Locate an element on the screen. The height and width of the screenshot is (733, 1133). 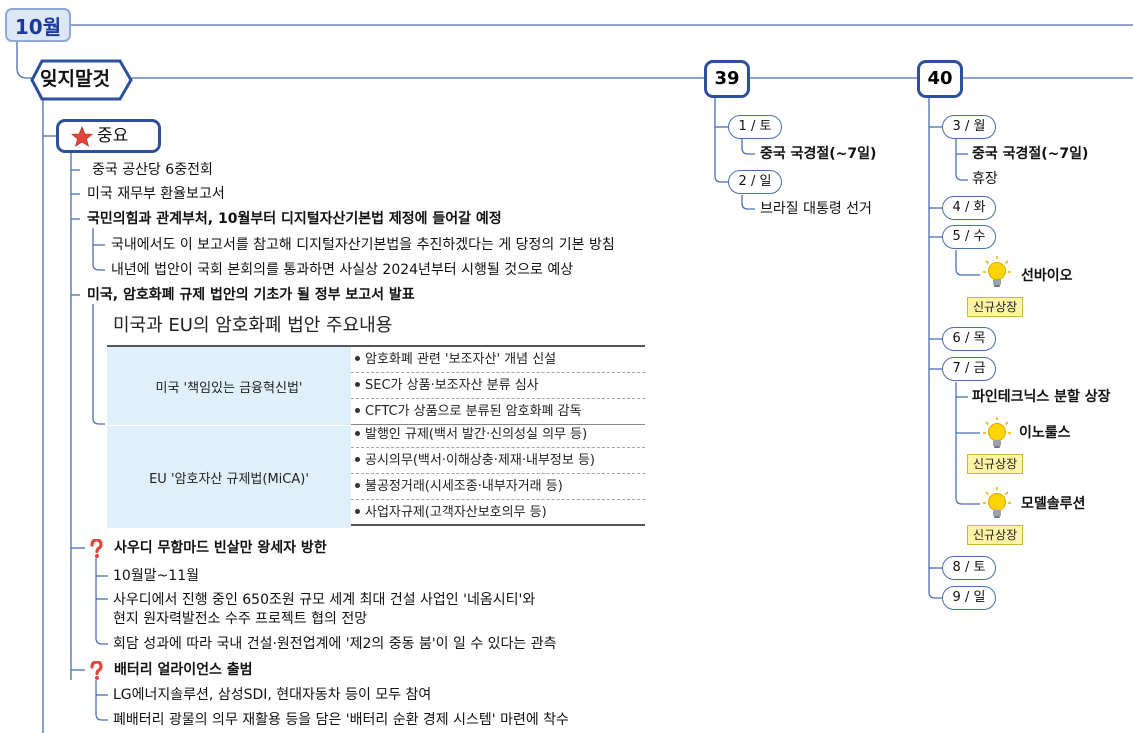
table-row-text: SEC가 상품·보조자산 분류 심사 is located at coordinates (452, 385).